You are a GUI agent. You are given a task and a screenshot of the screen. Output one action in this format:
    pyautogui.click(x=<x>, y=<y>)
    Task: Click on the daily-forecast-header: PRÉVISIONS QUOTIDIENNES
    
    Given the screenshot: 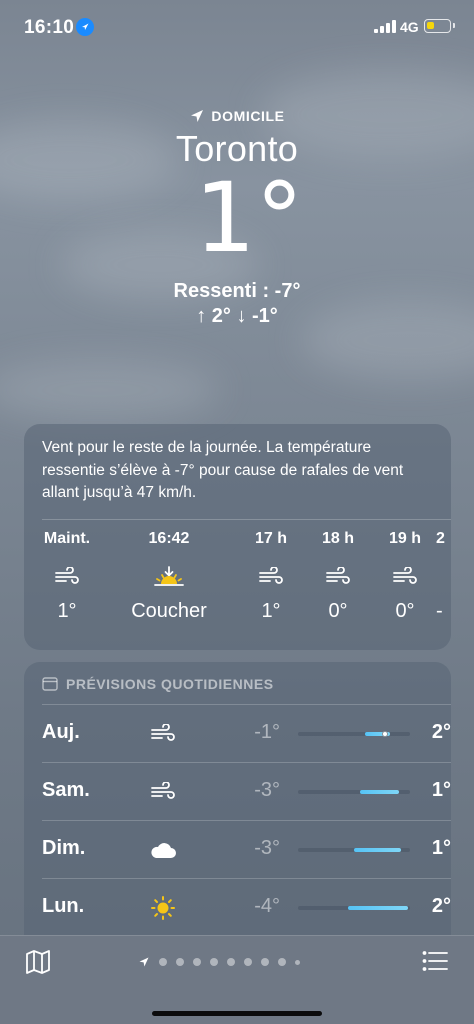 What is the action you would take?
    pyautogui.click(x=237, y=677)
    